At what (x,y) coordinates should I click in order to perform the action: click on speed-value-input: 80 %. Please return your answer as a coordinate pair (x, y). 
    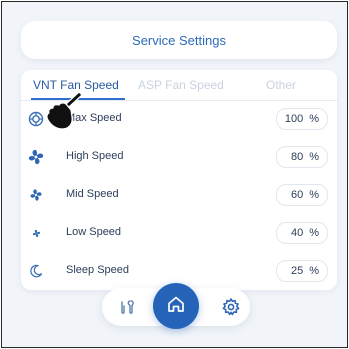
    Looking at the image, I should click on (302, 157).